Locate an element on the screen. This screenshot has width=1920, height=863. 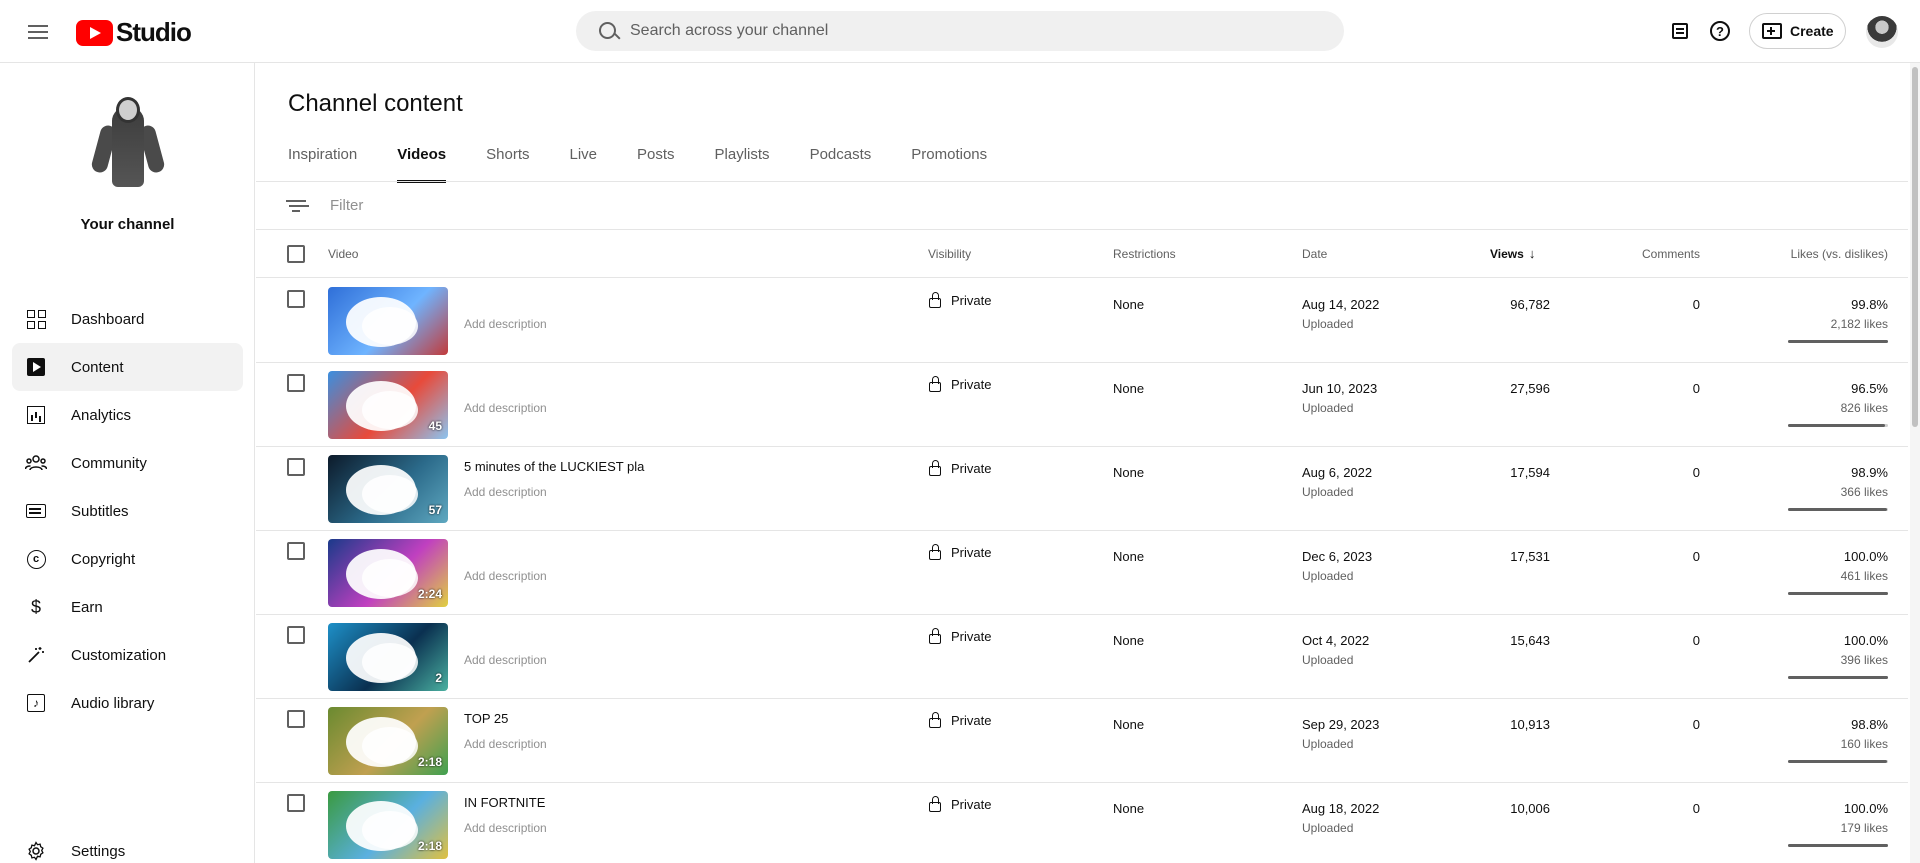
channel-avatar is located at coordinates (128, 143).